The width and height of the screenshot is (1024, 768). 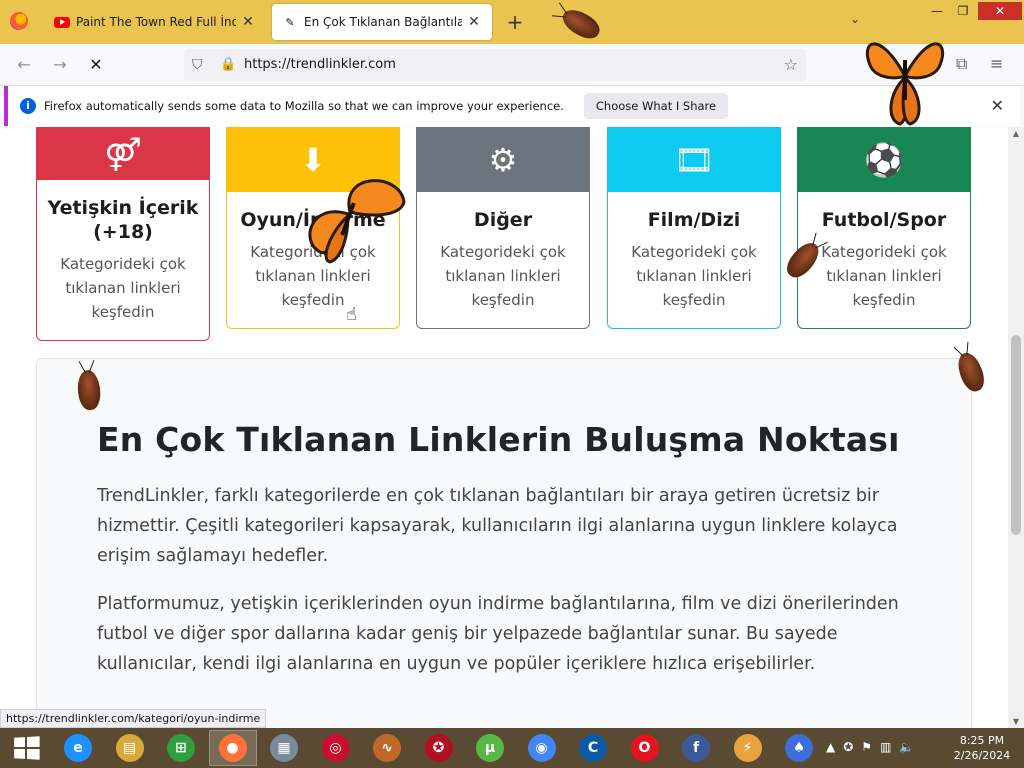 I want to click on app-blue-icon: ♠, so click(x=799, y=748).